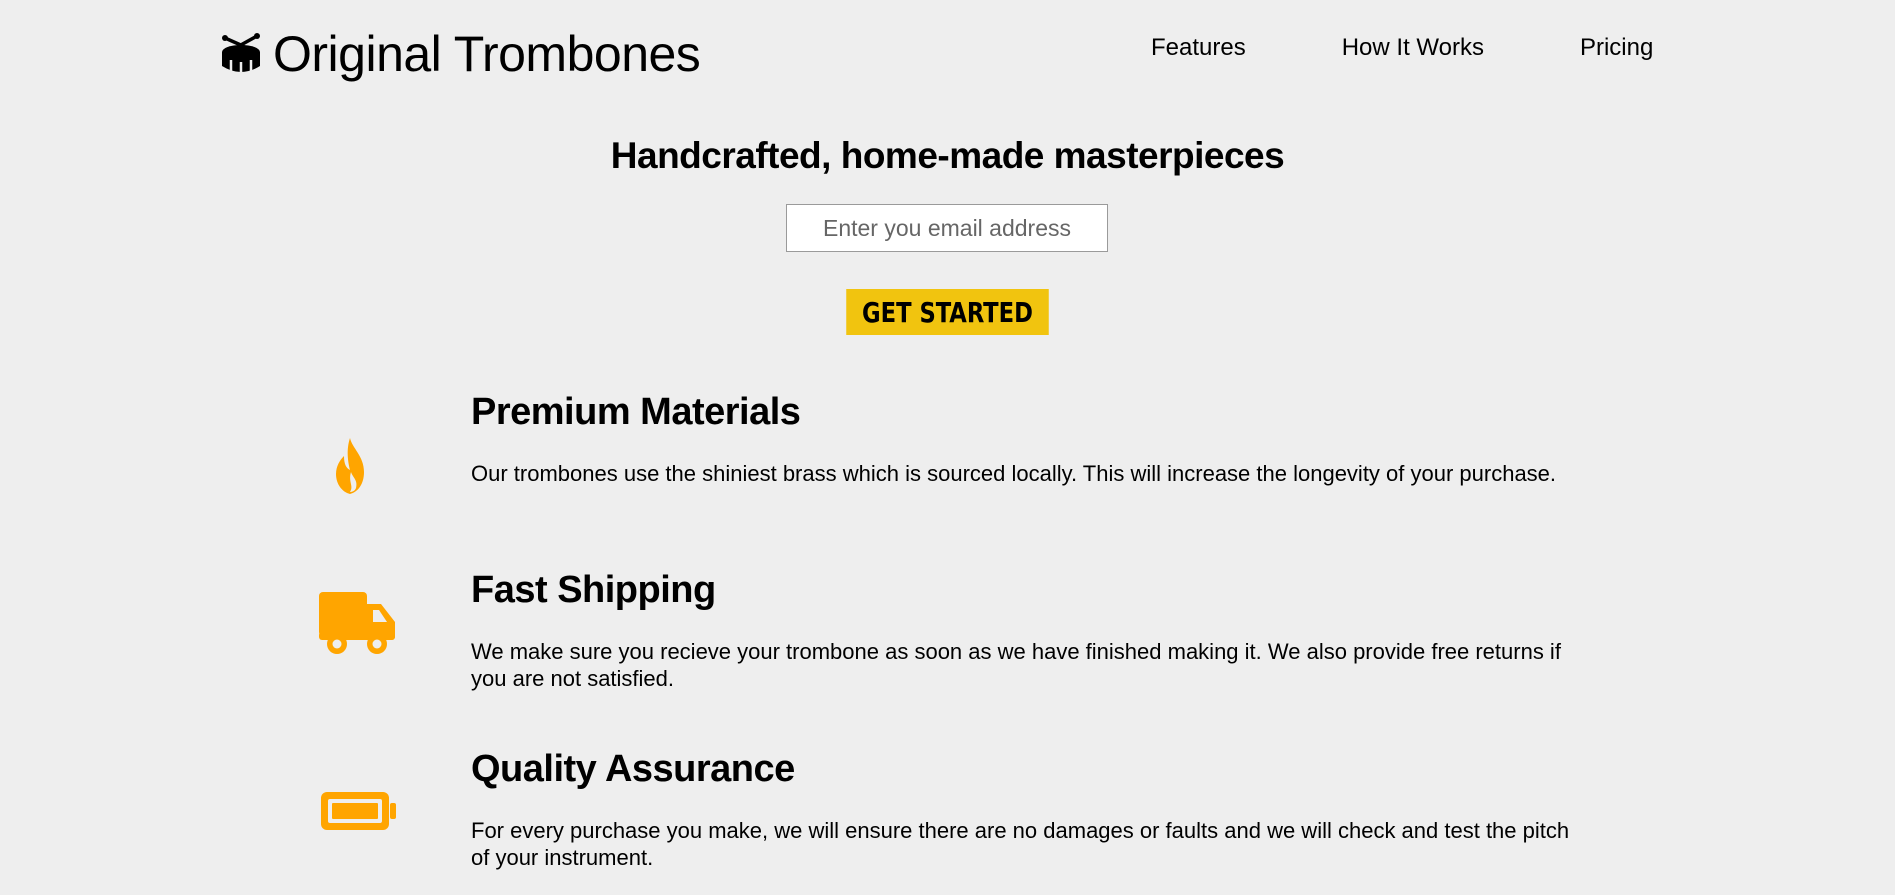 Image resolution: width=1895 pixels, height=895 pixels. I want to click on feature-title: Quality Assurance, so click(633, 769).